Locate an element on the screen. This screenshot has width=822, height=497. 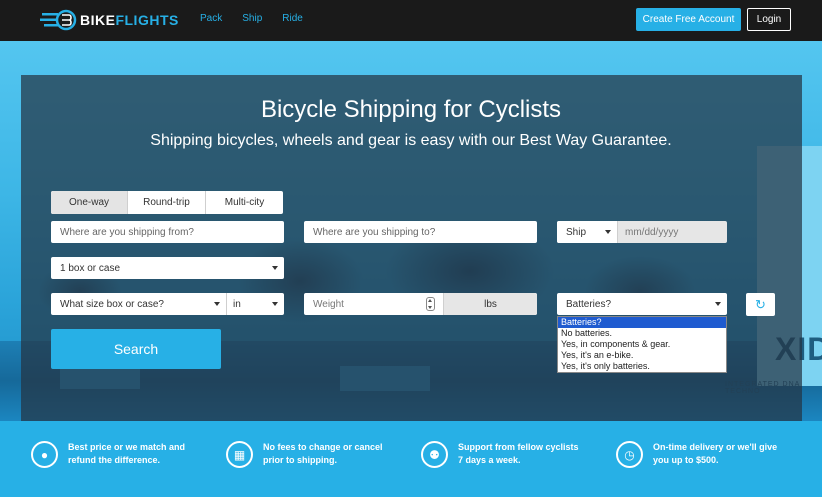
bikeflights-logo: BIKEFLIGHTS is located at coordinates (109, 20).